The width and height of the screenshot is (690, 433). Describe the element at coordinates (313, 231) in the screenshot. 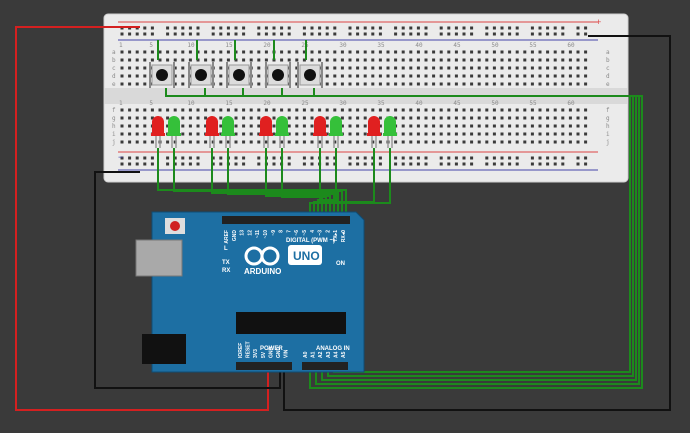

I see `digital-pin-label: 4` at that location.